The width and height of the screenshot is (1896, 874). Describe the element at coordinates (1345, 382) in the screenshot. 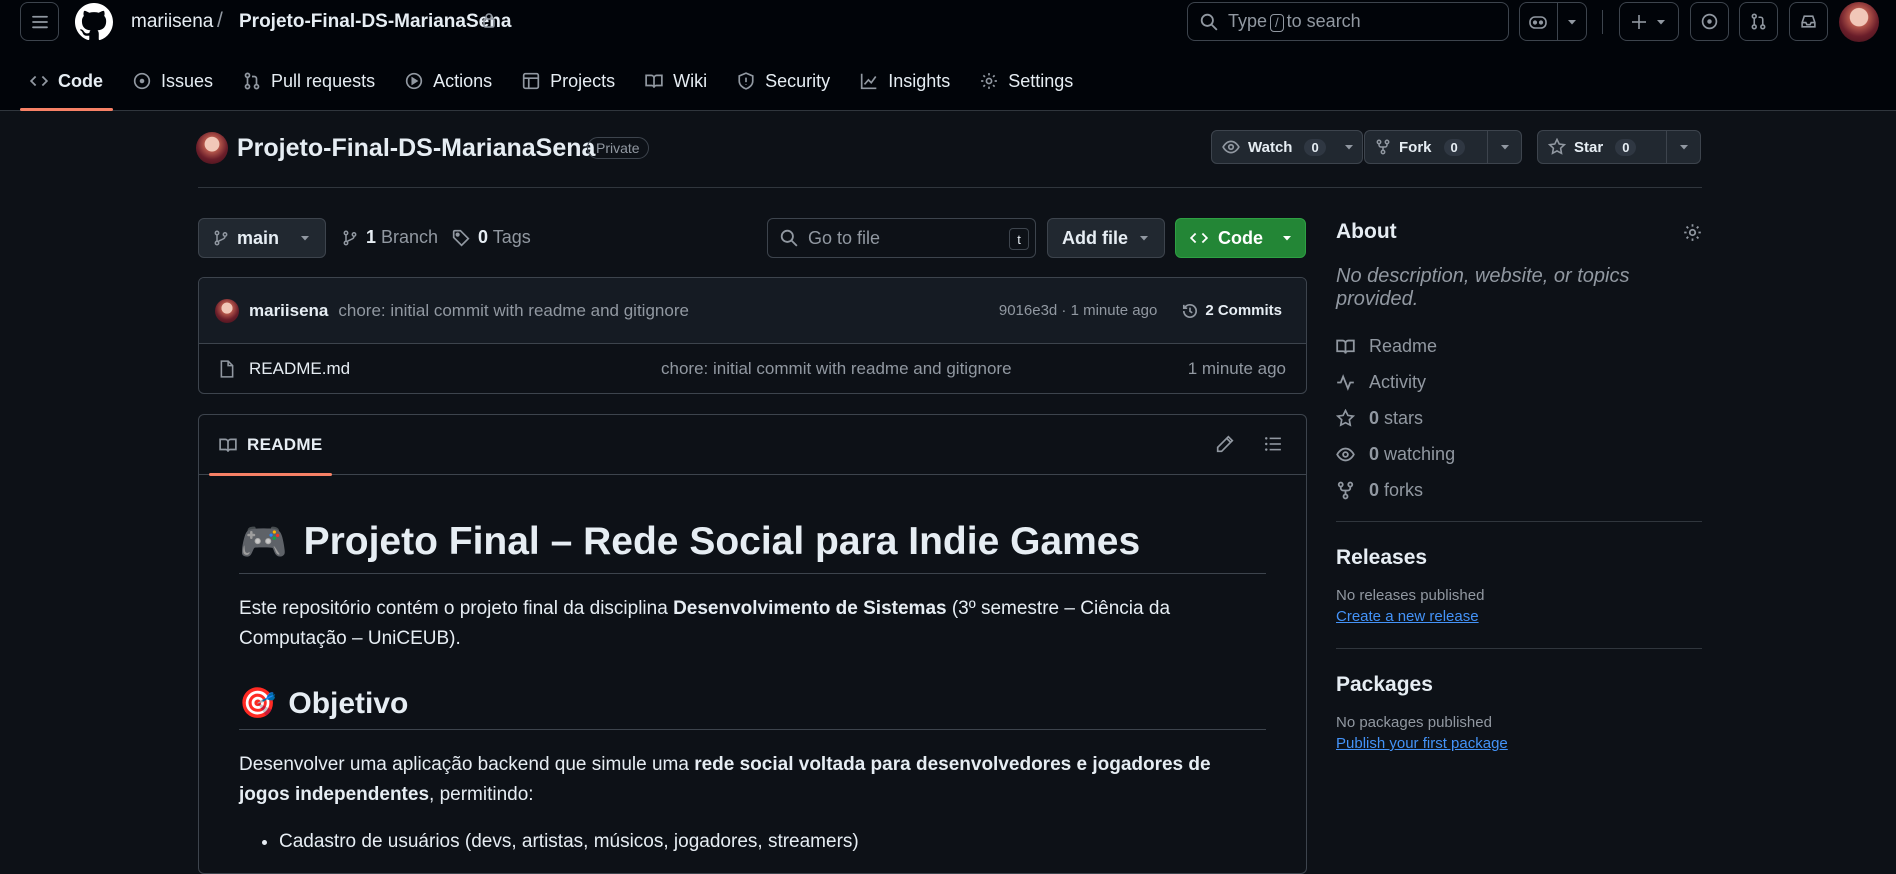

I see `pulse-icon` at that location.